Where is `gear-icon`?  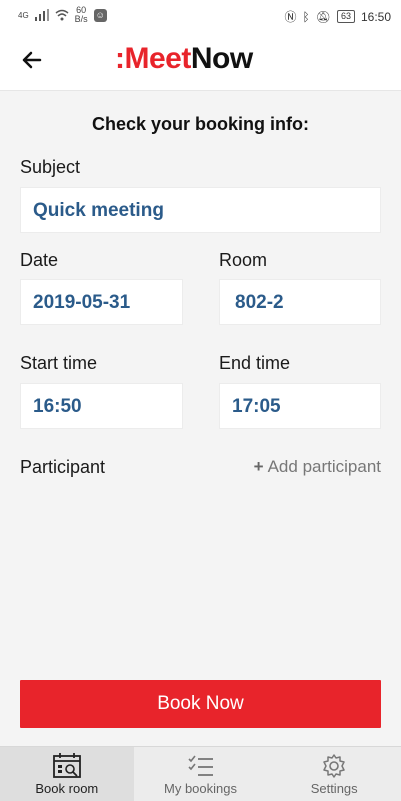 gear-icon is located at coordinates (334, 766).